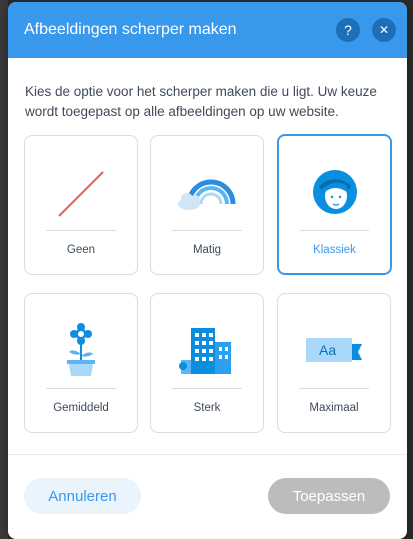 The height and width of the screenshot is (539, 413). I want to click on potted-flower-icon, so click(81, 349).